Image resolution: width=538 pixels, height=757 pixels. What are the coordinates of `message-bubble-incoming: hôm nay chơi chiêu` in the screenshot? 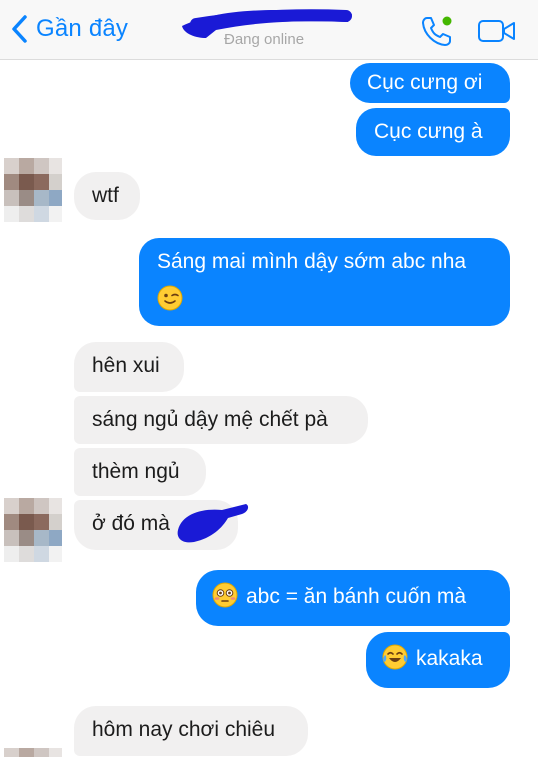 It's located at (191, 731).